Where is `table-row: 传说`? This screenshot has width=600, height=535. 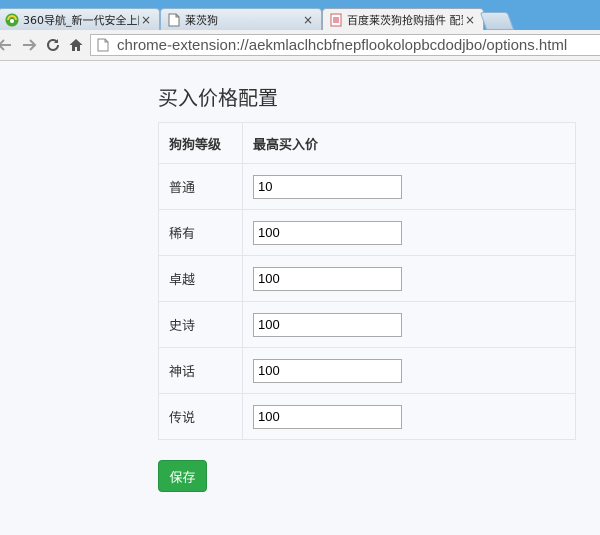
table-row: 传说 is located at coordinates (367, 416).